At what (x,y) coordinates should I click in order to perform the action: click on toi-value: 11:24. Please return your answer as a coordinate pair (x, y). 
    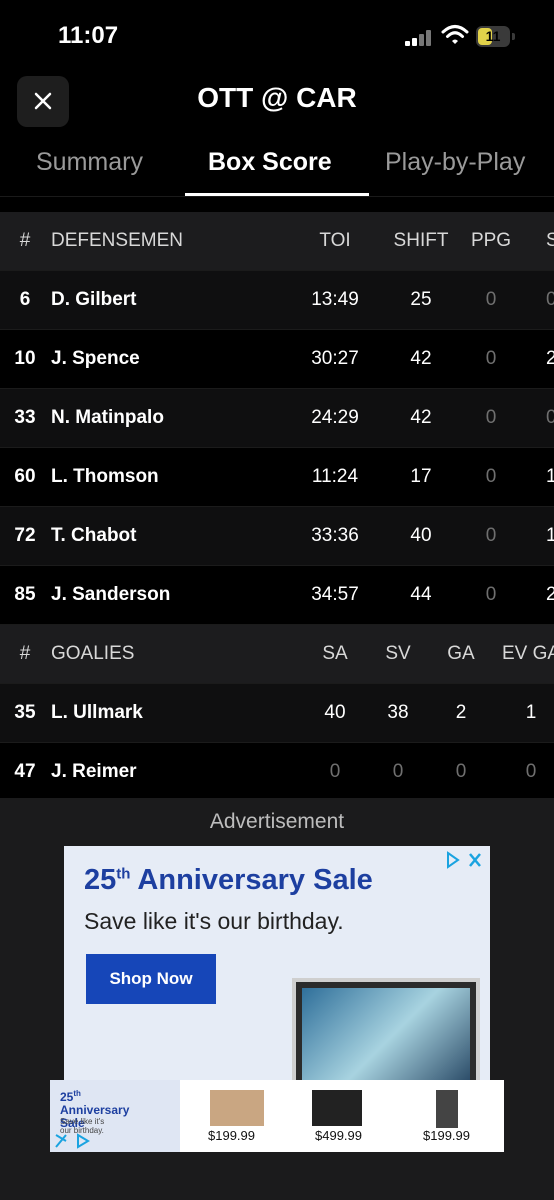
    Looking at the image, I should click on (335, 476).